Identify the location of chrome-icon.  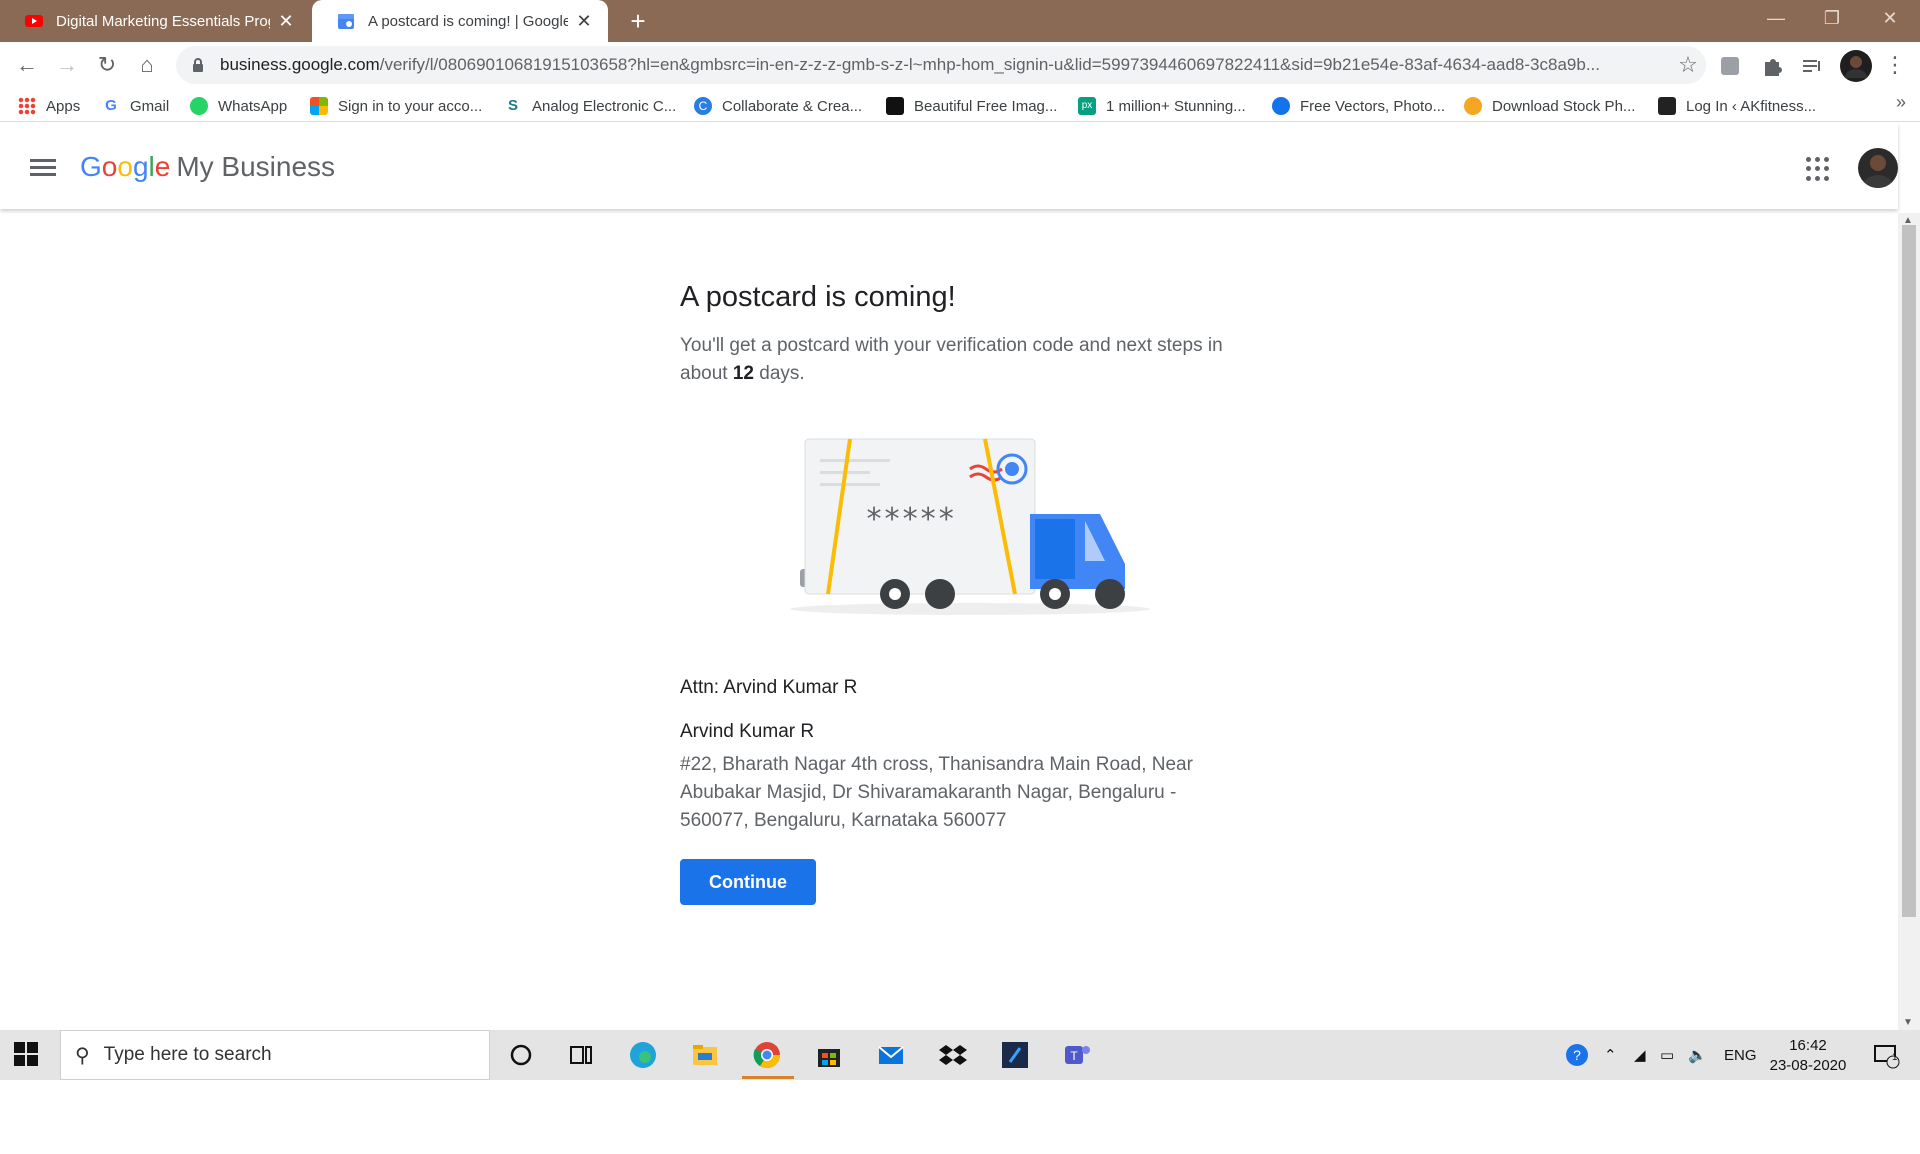
(767, 1055).